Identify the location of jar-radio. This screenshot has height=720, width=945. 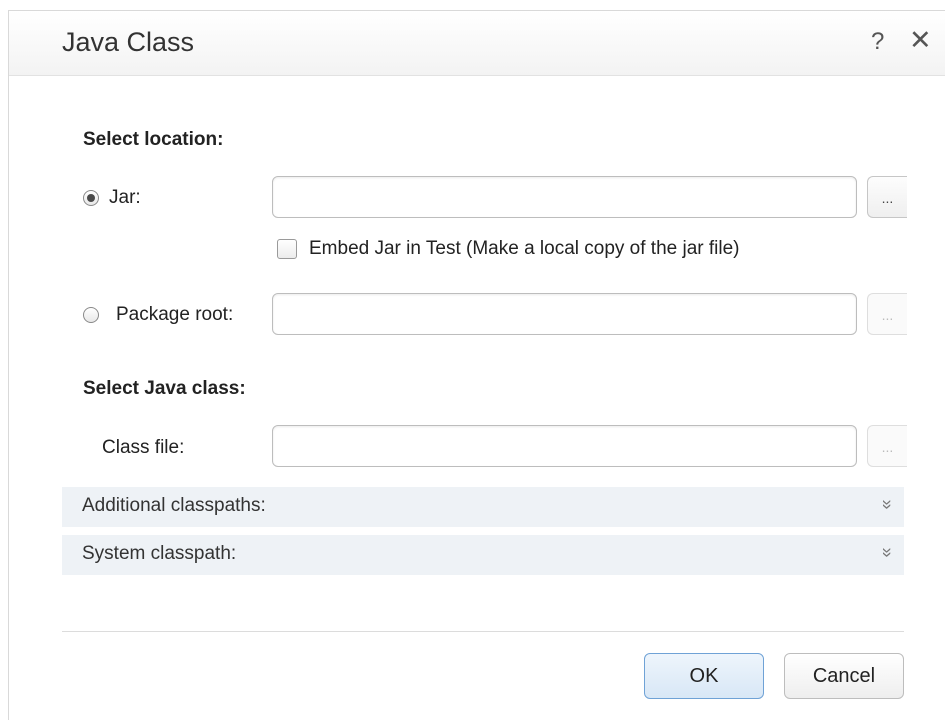
(91, 198).